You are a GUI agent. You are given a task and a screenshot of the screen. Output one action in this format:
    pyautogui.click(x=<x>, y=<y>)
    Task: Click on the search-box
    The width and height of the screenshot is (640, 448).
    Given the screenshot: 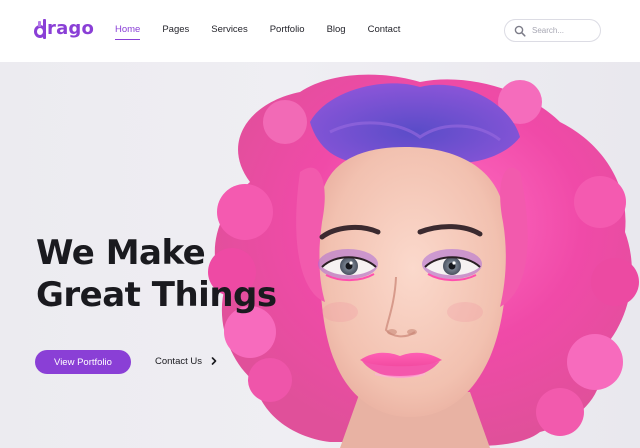 What is the action you would take?
    pyautogui.click(x=552, y=30)
    